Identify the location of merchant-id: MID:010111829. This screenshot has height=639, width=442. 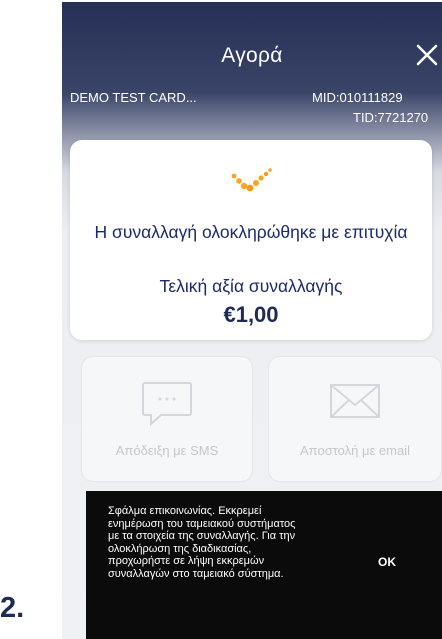
(357, 97).